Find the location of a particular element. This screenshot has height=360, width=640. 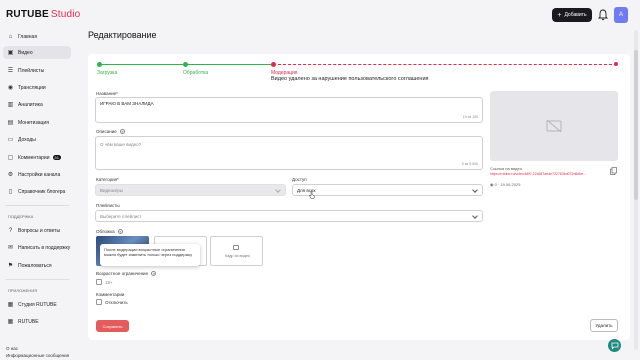

step-upload-label: Загрузка is located at coordinates (107, 73).